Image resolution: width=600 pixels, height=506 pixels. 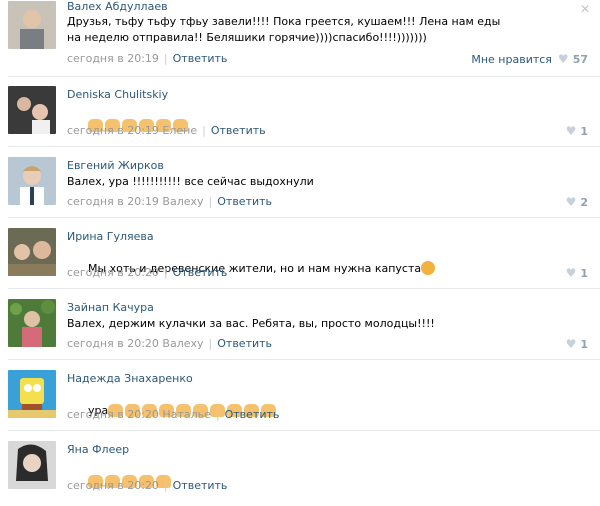 I want to click on comment-meta: сегодня в 20:20 Валеху | Ответить, so click(x=170, y=343).